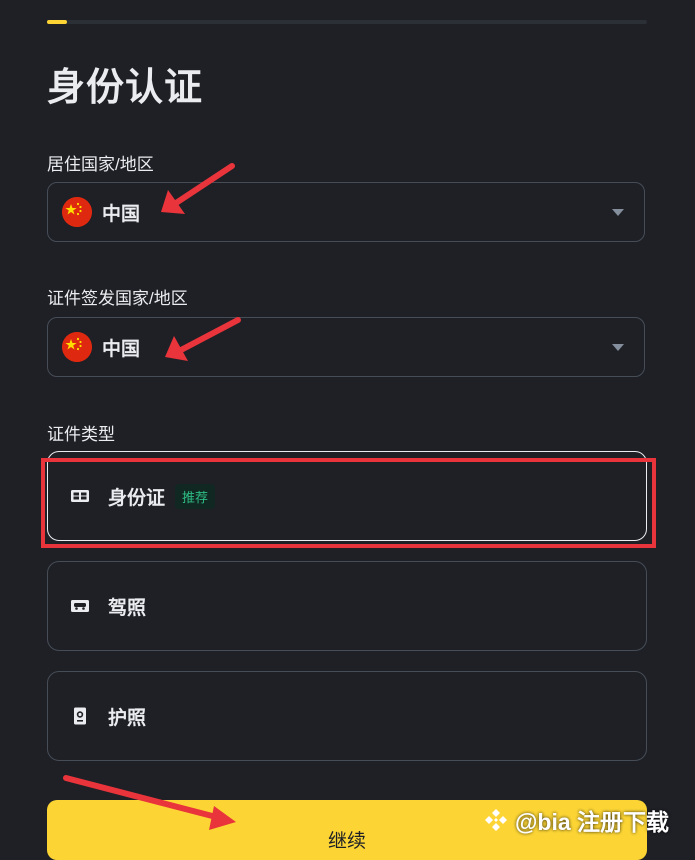  I want to click on document-option-driver-license: 驾照, so click(347, 606).